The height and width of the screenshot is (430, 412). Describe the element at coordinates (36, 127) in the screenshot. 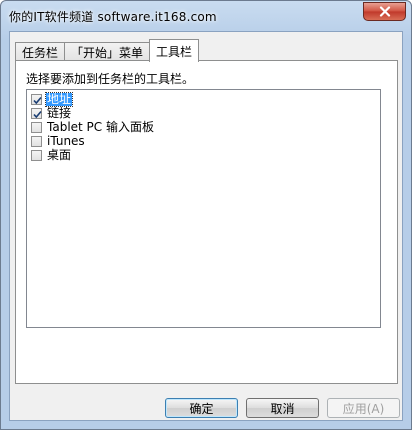

I see `tablet-pc-checkbox` at that location.